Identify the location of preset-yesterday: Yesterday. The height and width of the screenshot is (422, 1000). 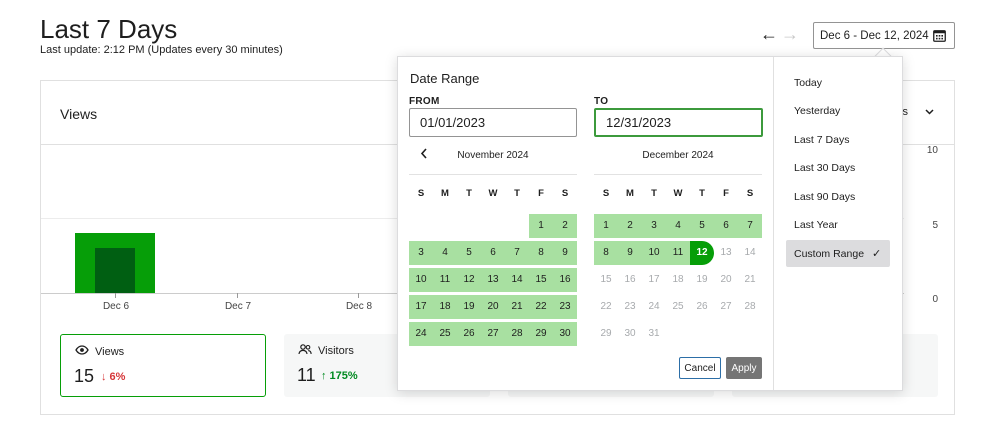
(838, 111).